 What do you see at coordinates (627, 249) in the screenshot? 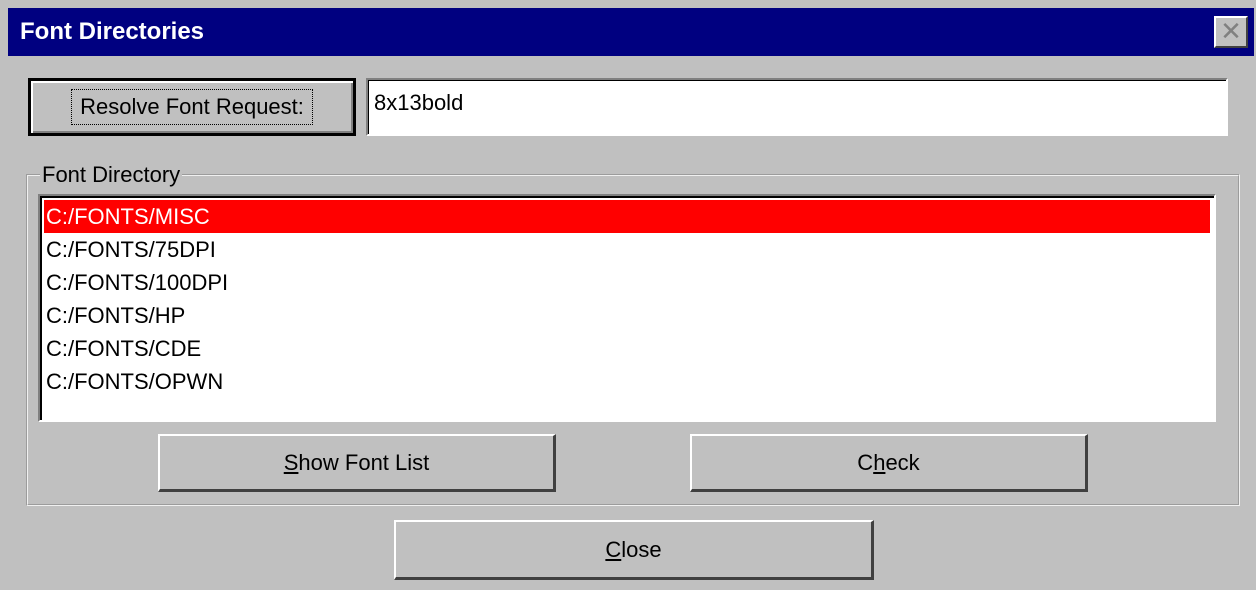
I see `list-item: C:/FONTS/75DPI` at bounding box center [627, 249].